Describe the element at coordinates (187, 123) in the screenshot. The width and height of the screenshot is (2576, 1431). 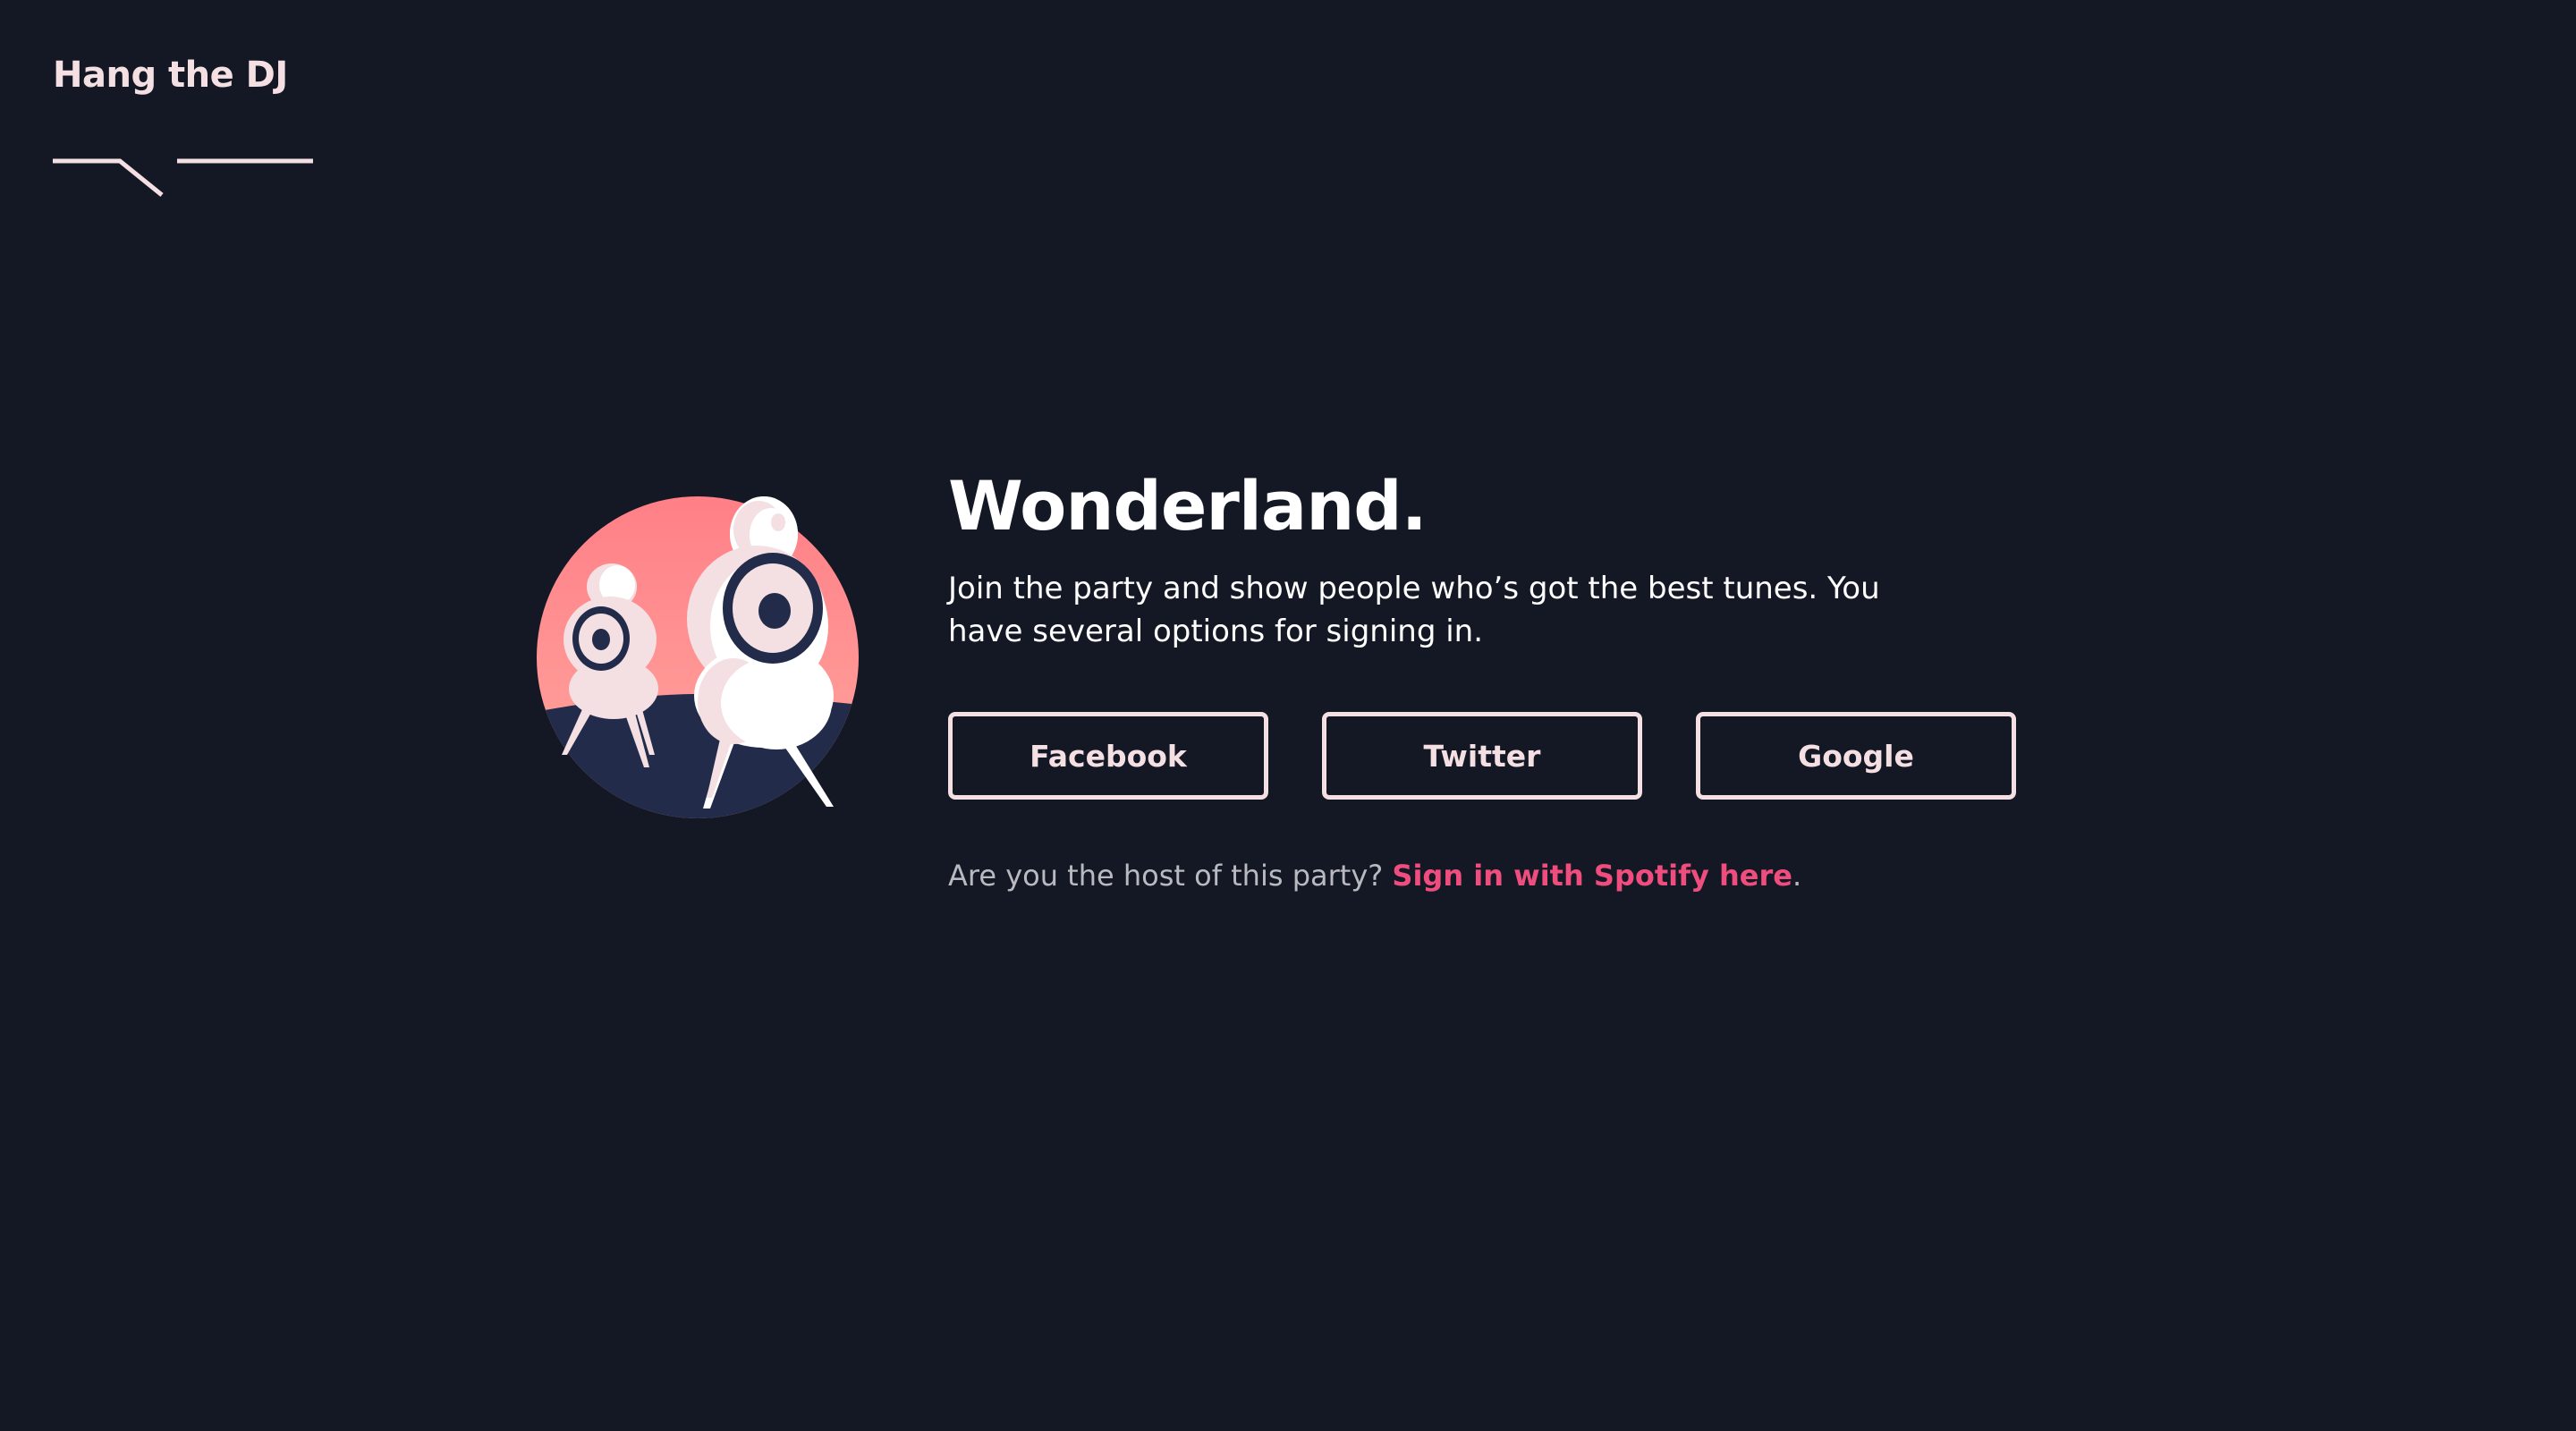
I see `app-logo: Hang the DJ` at that location.